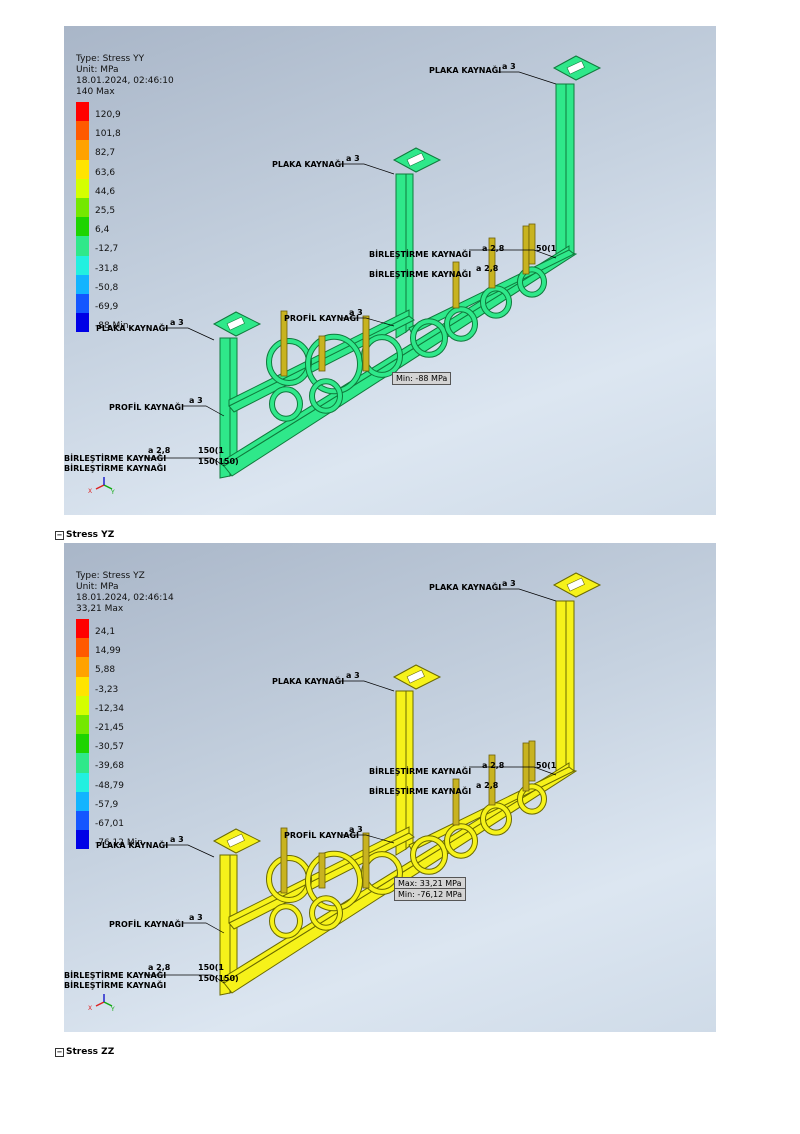  I want to click on section-header-stress-zz: − Stress ZZ, so click(84, 1052).